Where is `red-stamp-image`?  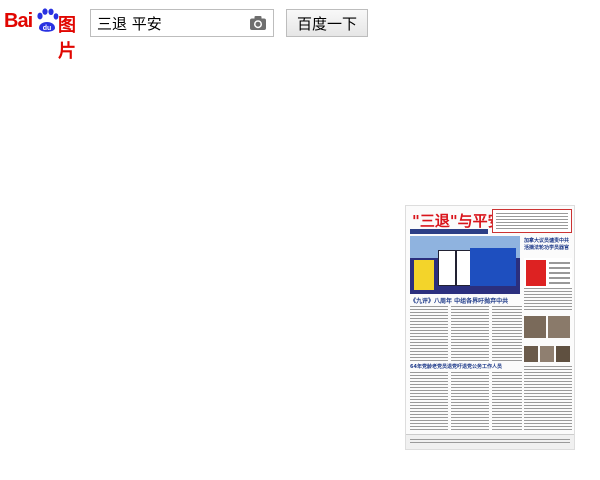 red-stamp-image is located at coordinates (548, 273).